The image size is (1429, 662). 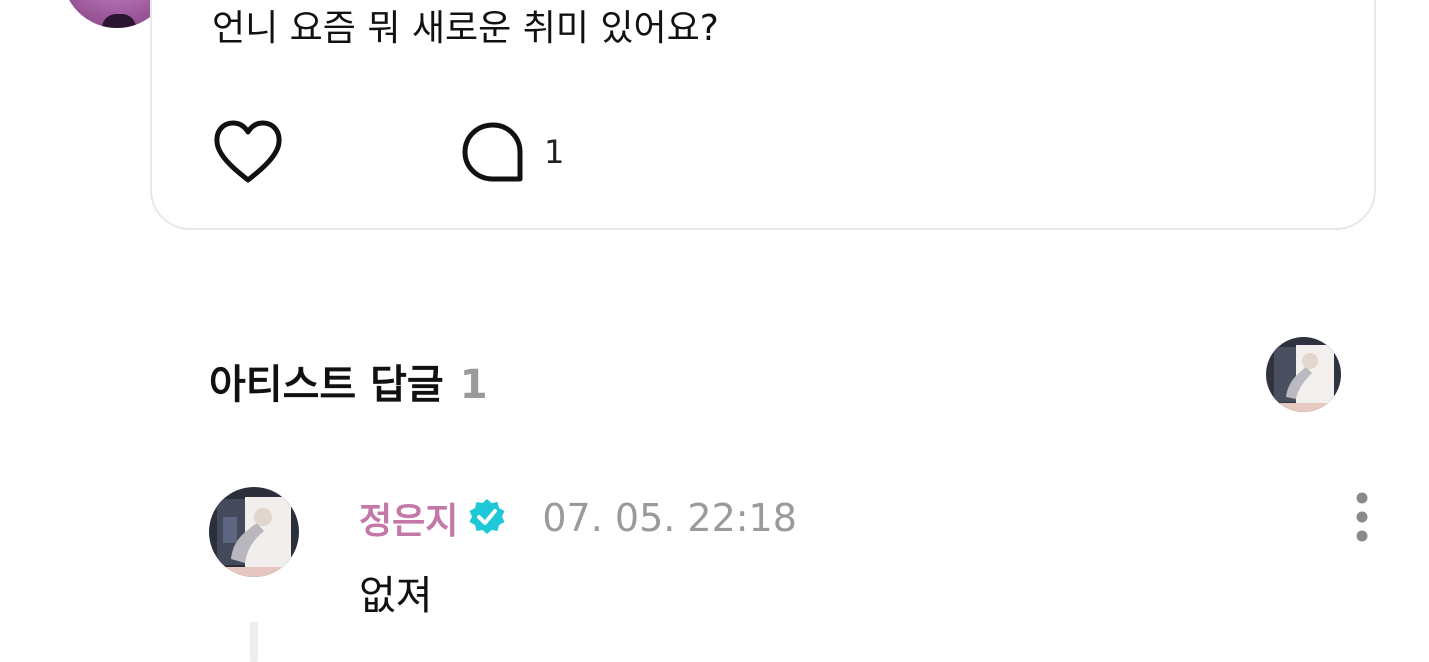 What do you see at coordinates (408, 518) in the screenshot?
I see `reply-author-name: 정은지` at bounding box center [408, 518].